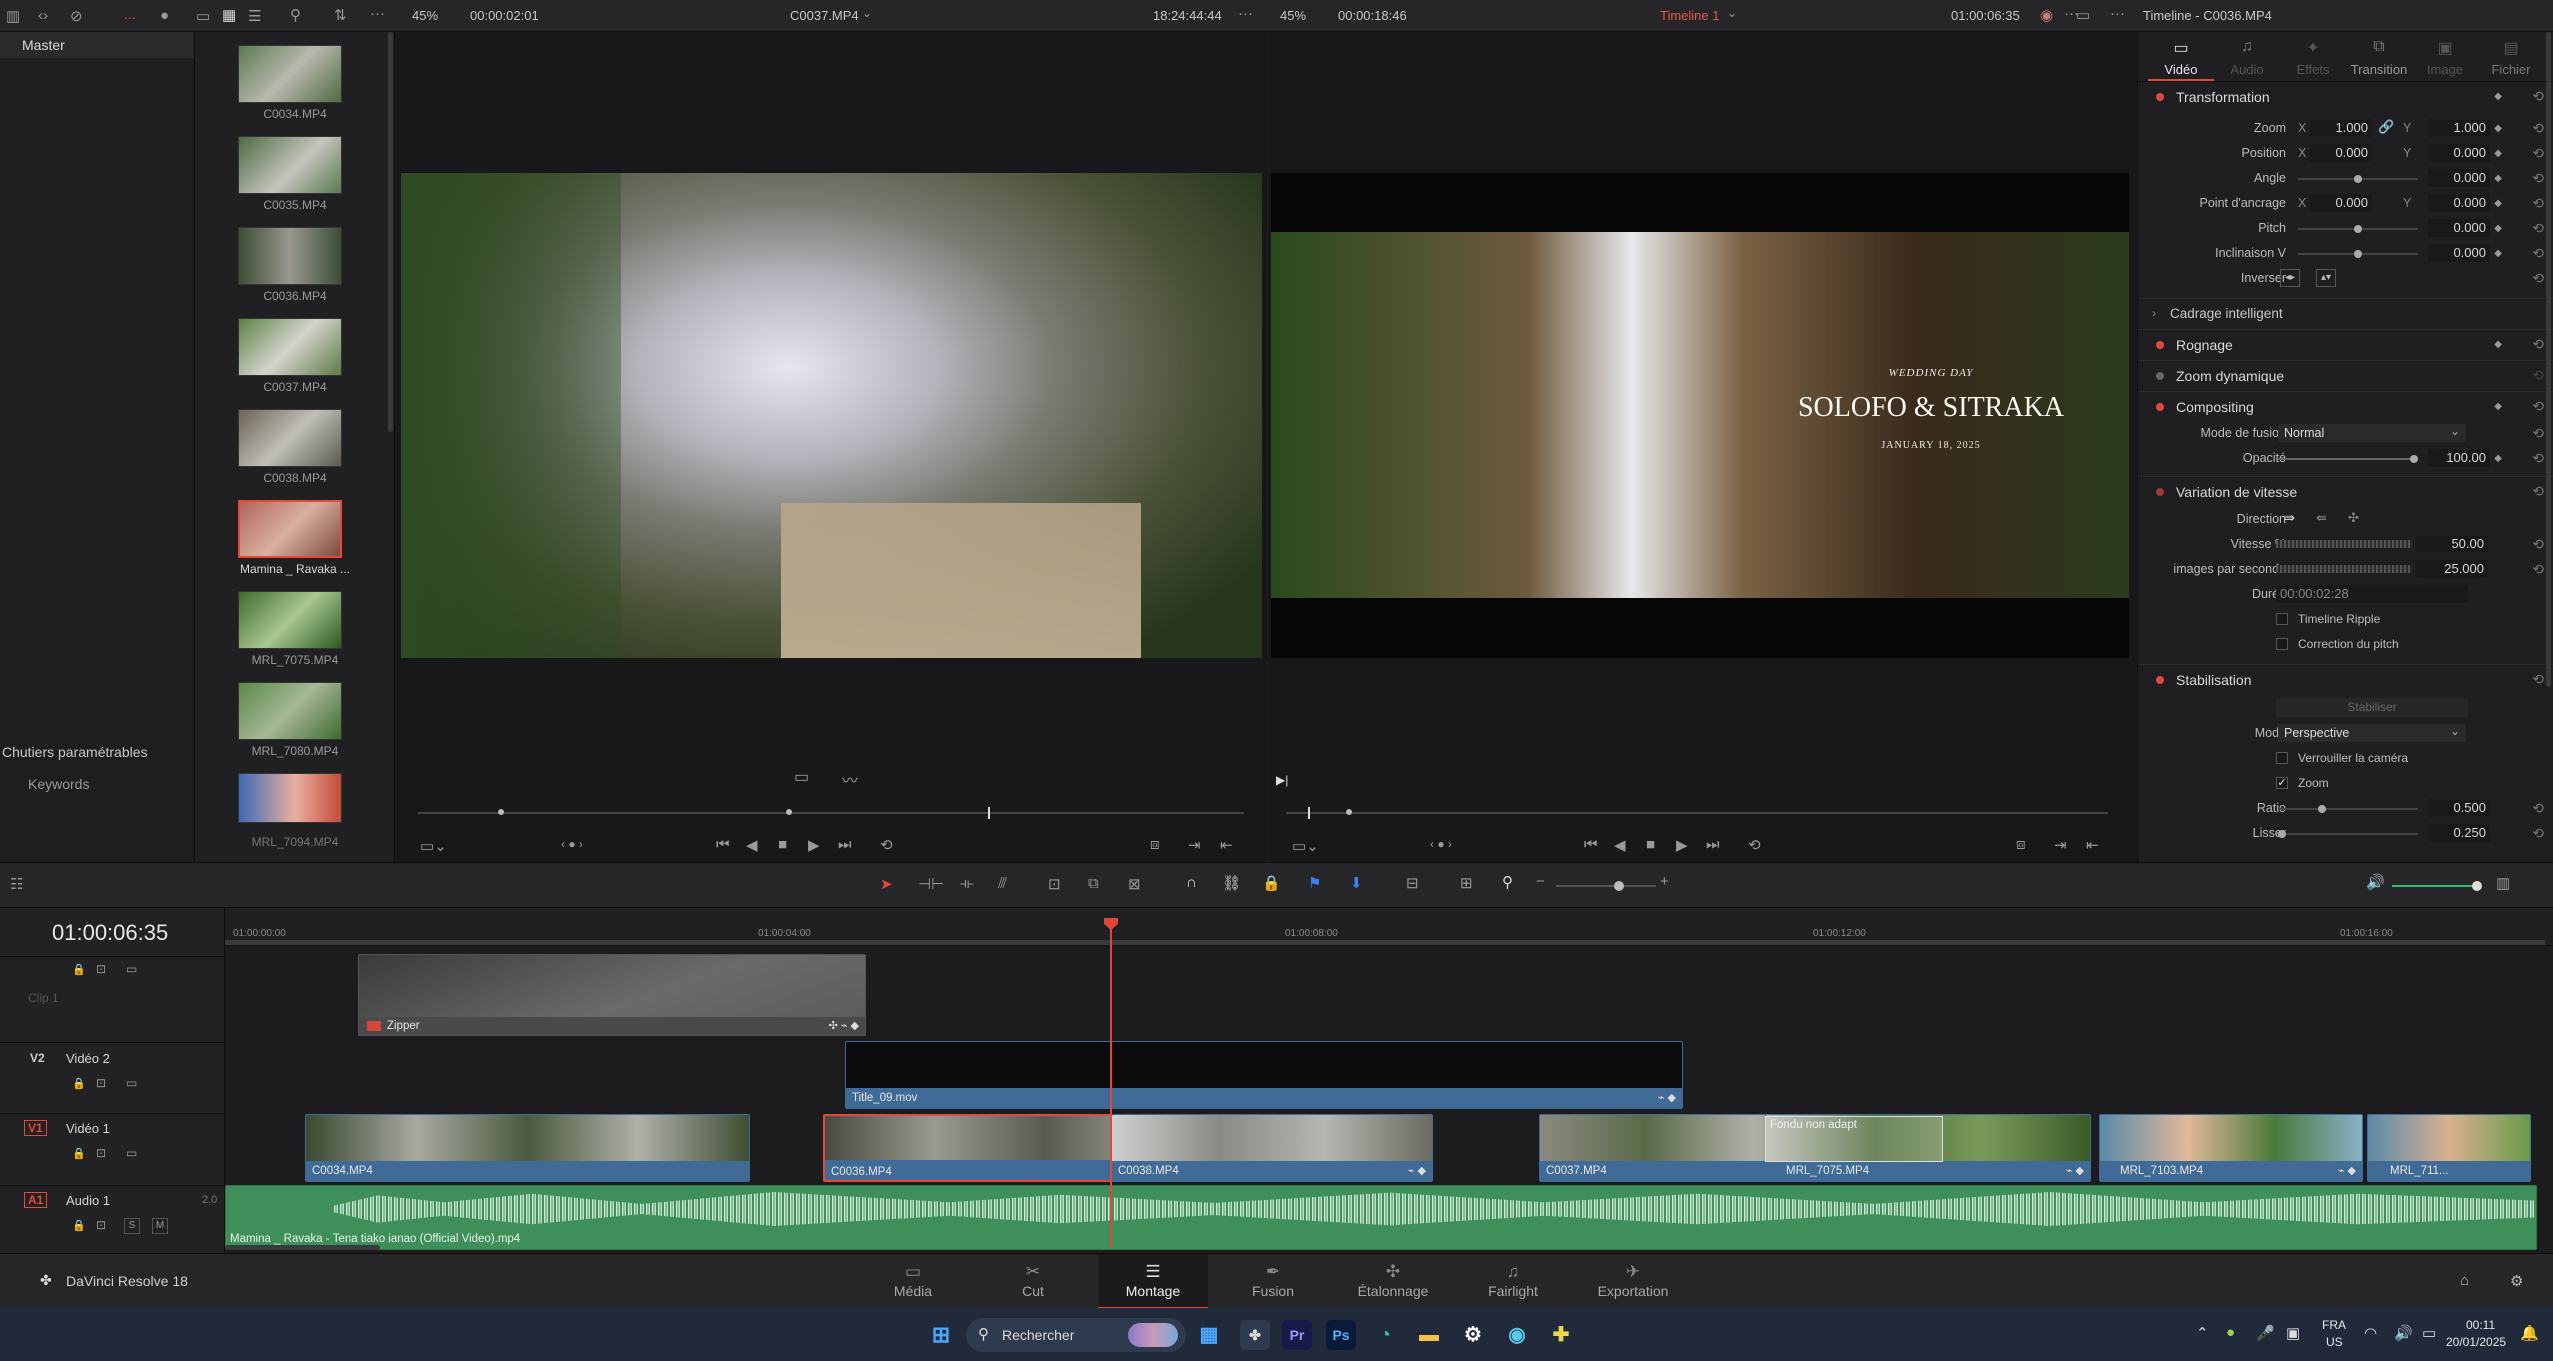 The width and height of the screenshot is (2553, 1361). I want to click on nav-cut: ✂ Cut, so click(1033, 1281).